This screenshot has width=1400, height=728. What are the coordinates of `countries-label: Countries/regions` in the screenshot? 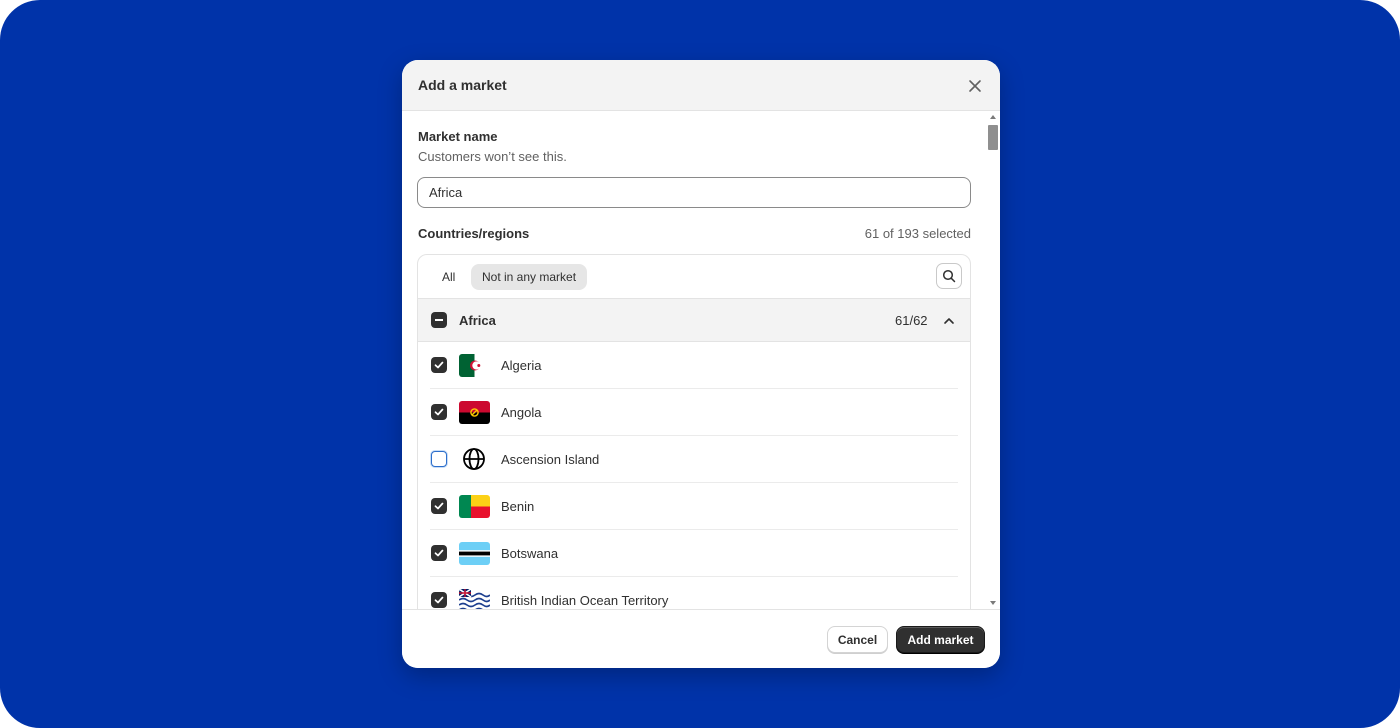 It's located at (474, 233).